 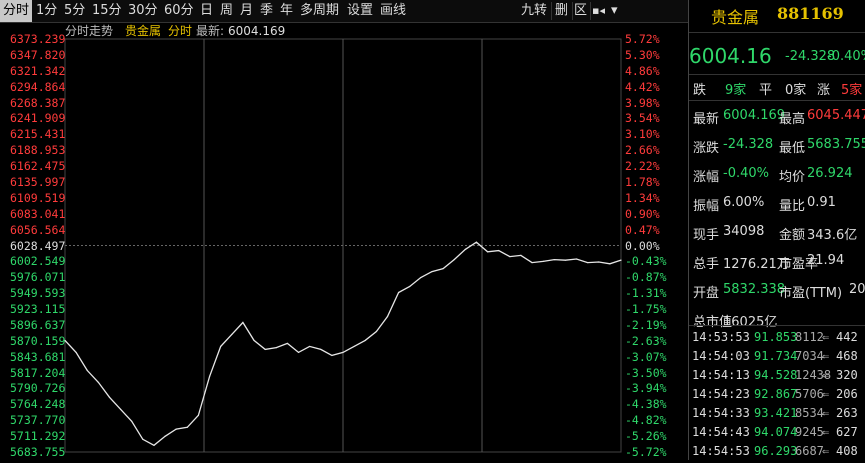 What do you see at coordinates (38, 39) in the screenshot?
I see `price-tick-label: 6373.239` at bounding box center [38, 39].